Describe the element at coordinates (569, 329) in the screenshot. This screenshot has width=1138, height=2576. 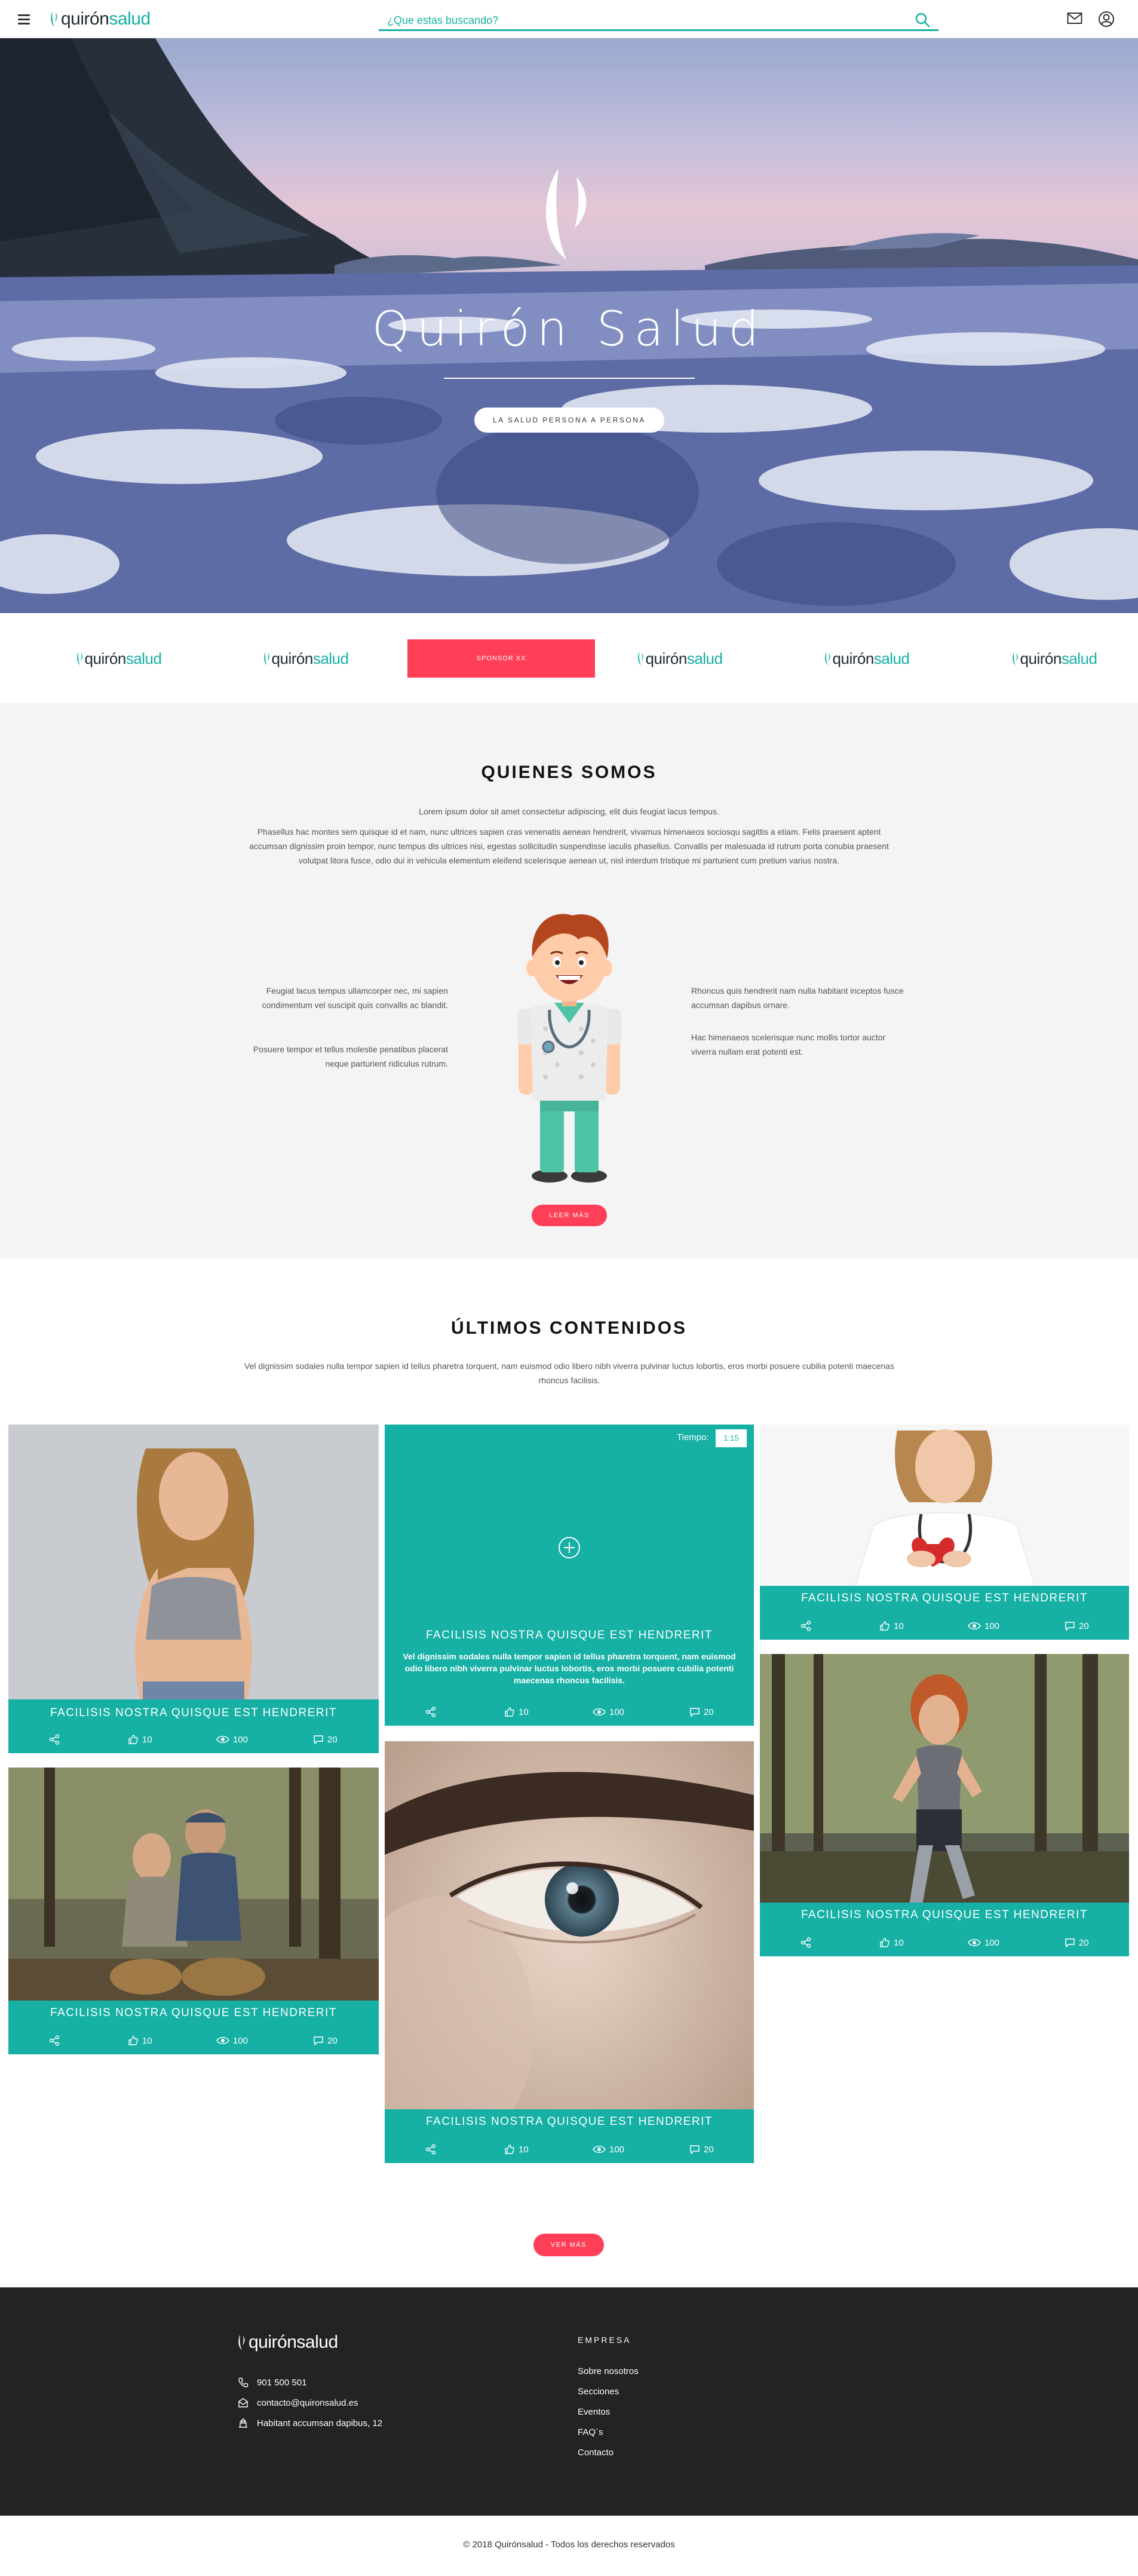
I see `hero-title: Quirón Salud` at that location.